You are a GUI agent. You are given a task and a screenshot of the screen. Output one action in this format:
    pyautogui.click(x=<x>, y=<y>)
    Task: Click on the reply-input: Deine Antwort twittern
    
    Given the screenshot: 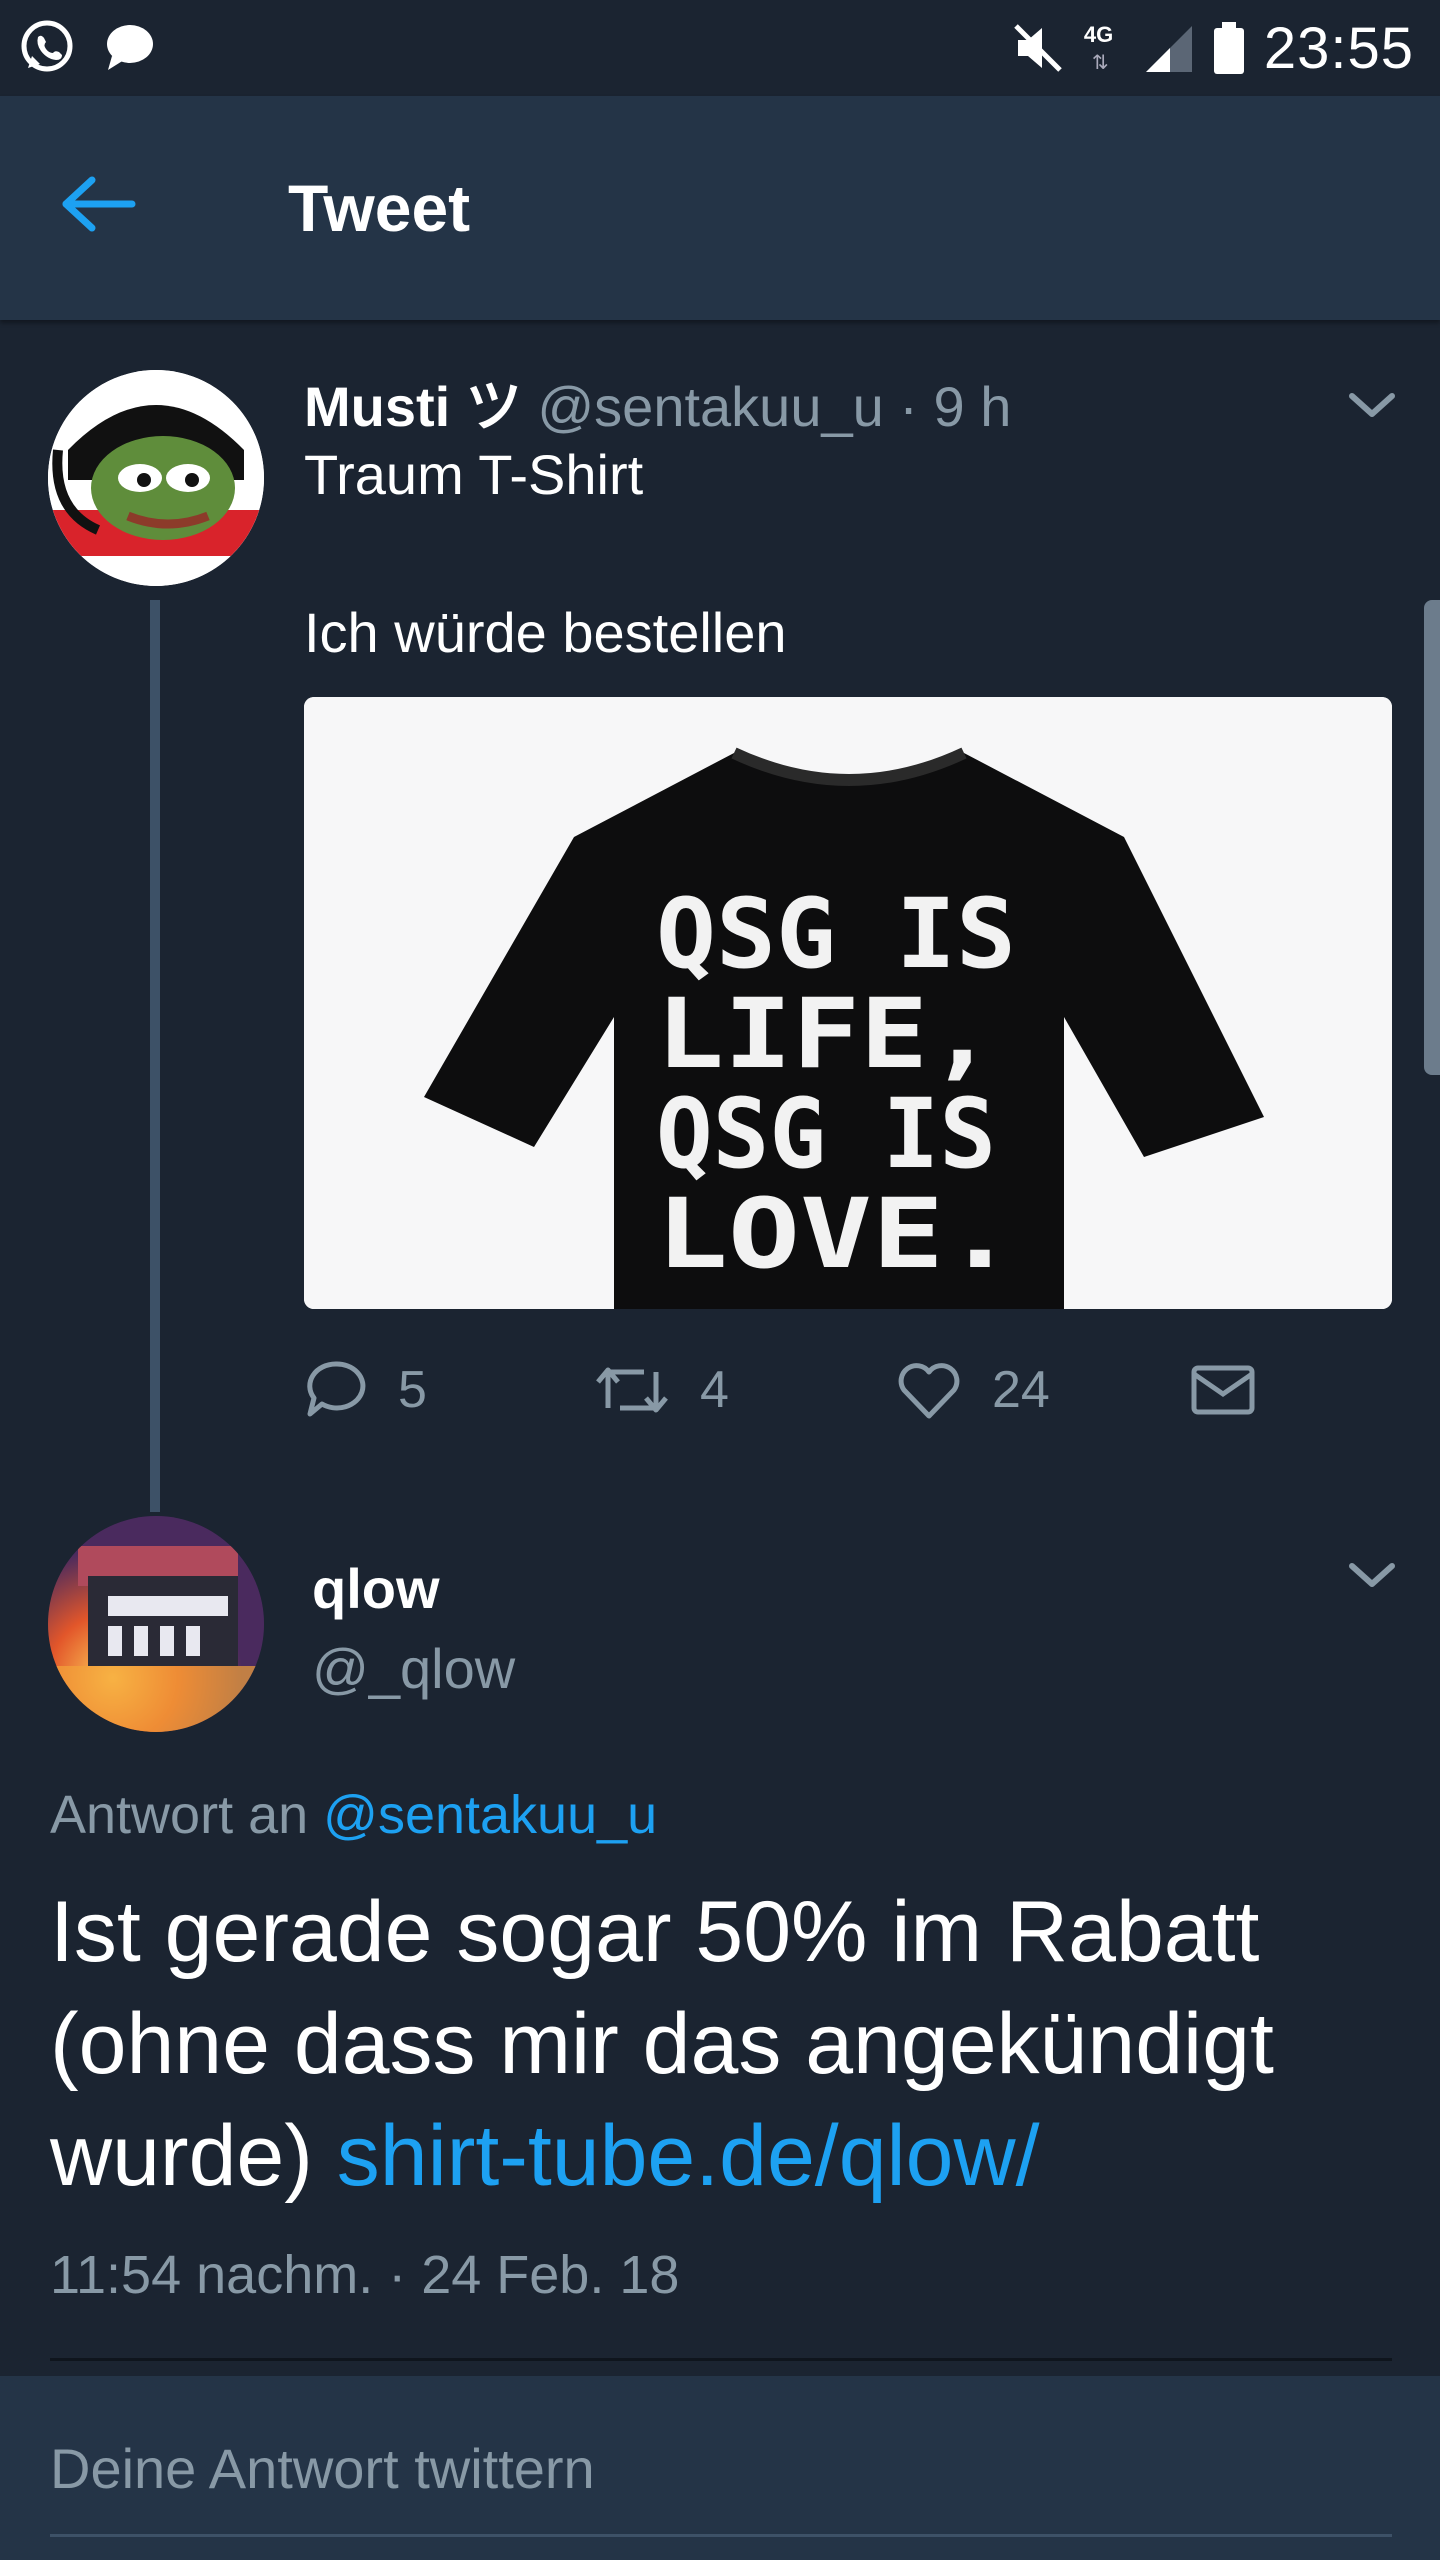 What is the action you would take?
    pyautogui.click(x=322, y=2468)
    